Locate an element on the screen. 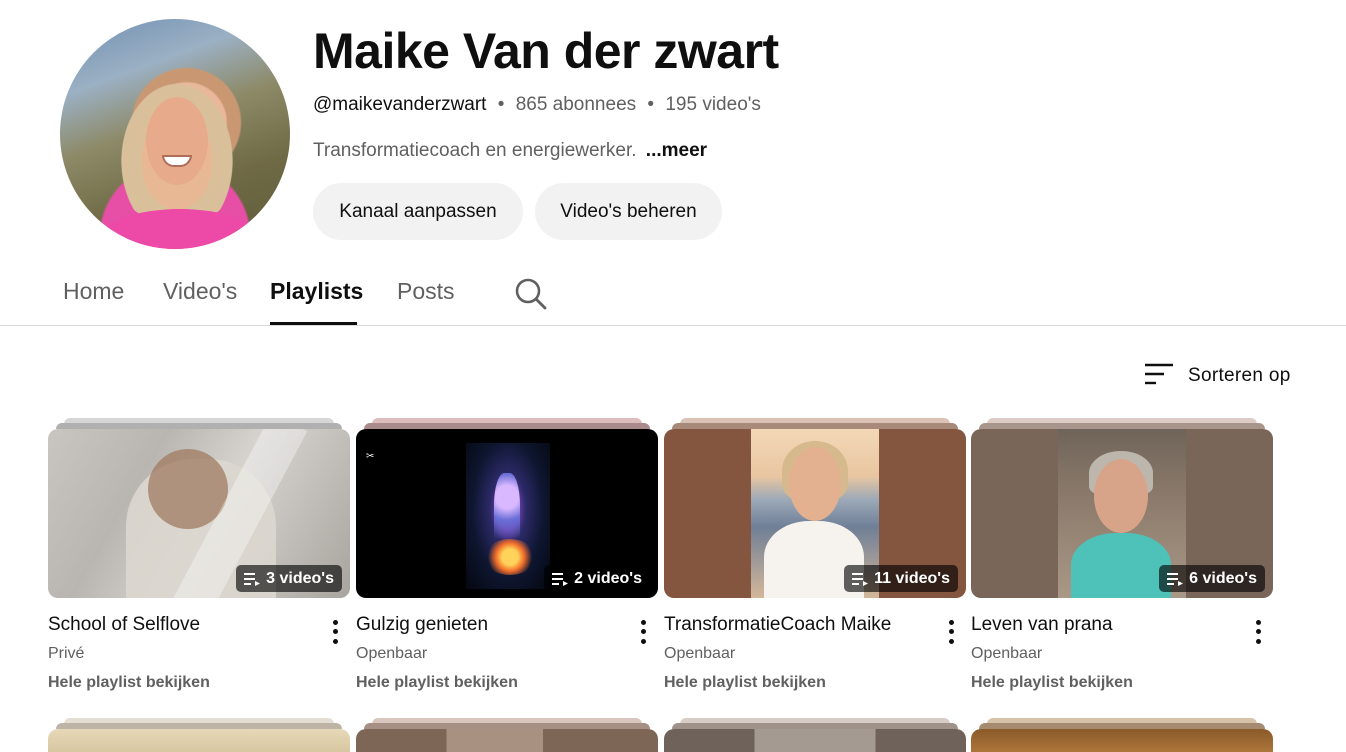 The height and width of the screenshot is (752, 1346). channel-tabs: Home Video's Playlists Posts is located at coordinates (673, 295).